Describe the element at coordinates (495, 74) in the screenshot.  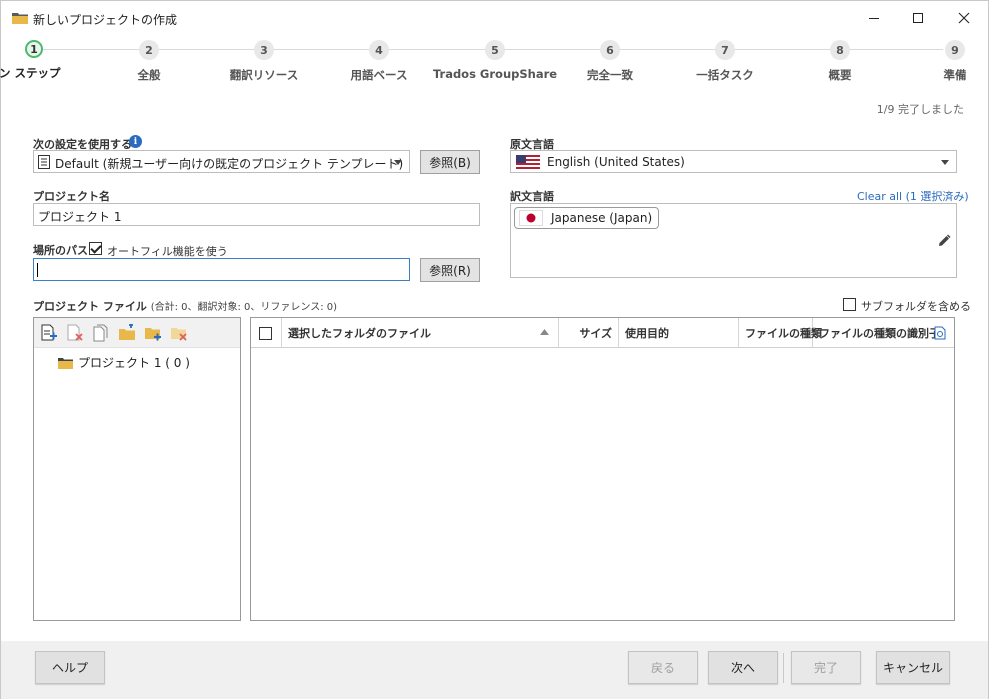
I see `step-label: Trados GroupShare` at that location.